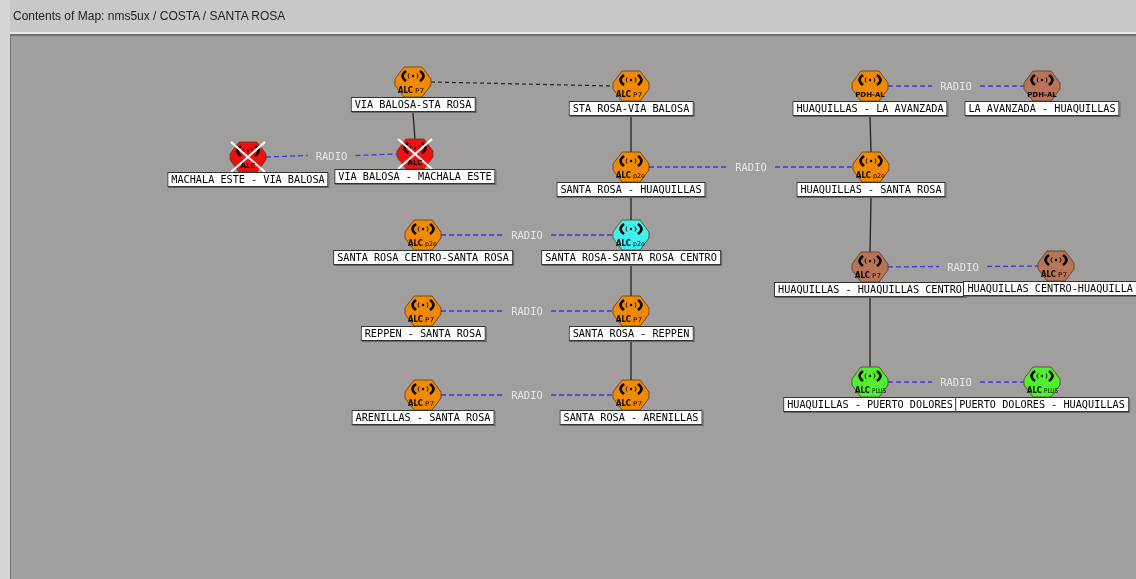 The height and width of the screenshot is (579, 1136). What do you see at coordinates (413, 104) in the screenshot?
I see `node-label: VIA BALOSA-STA ROSA` at bounding box center [413, 104].